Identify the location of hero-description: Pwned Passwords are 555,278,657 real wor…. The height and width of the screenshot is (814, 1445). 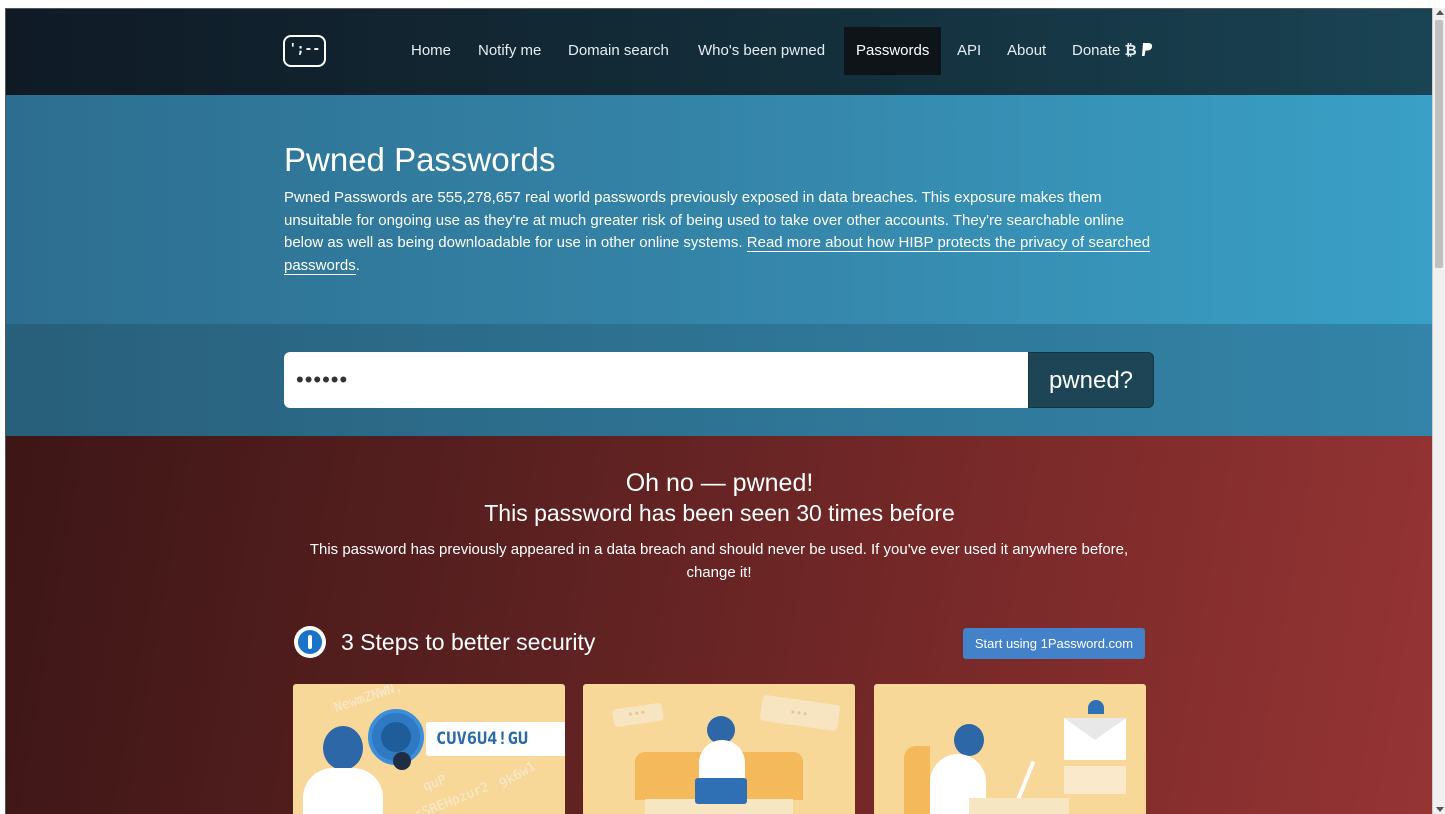
(721, 232).